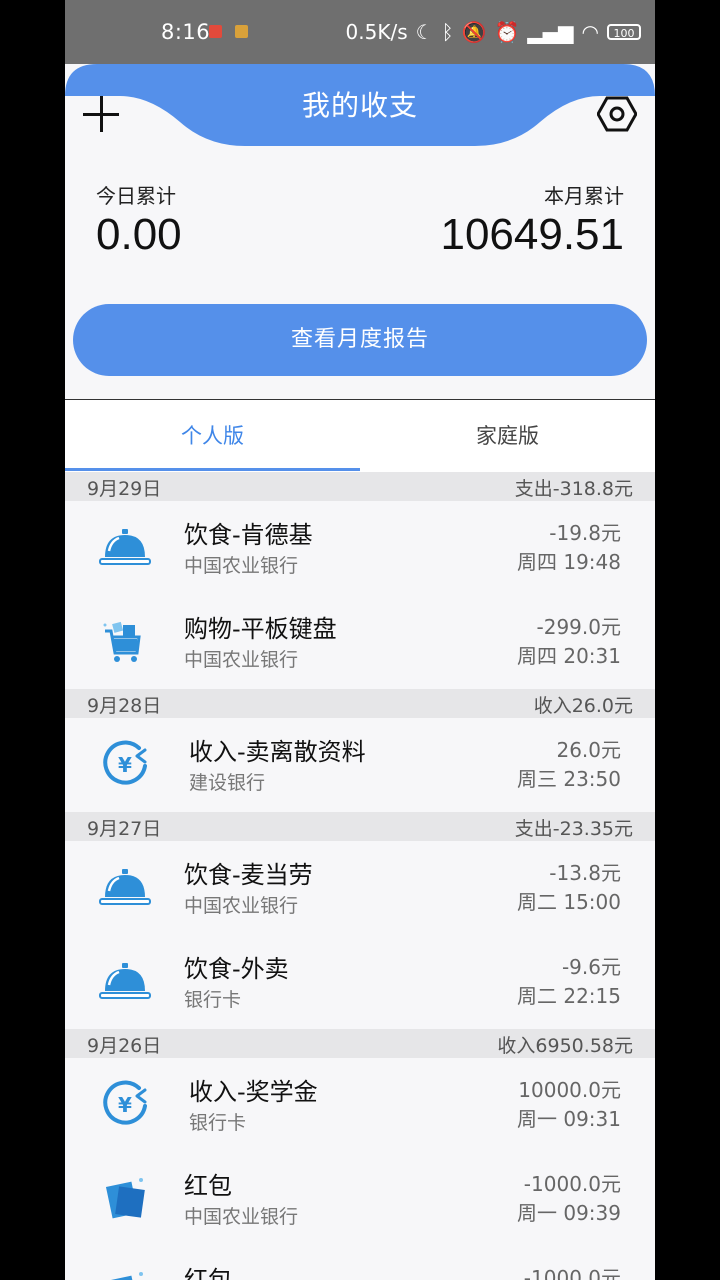 The height and width of the screenshot is (1280, 720). Describe the element at coordinates (360, 1105) in the screenshot. I see `record-row: ¥ 收入-奖学金银行卡 10000.0元 周一 09:31` at that location.